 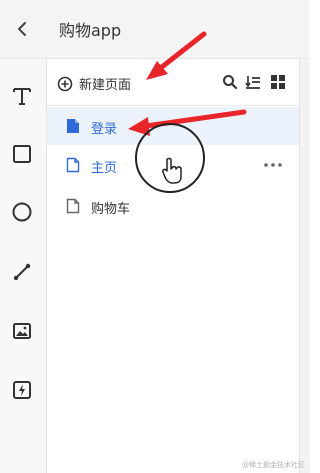 I want to click on canvas-edge, so click(x=304, y=266).